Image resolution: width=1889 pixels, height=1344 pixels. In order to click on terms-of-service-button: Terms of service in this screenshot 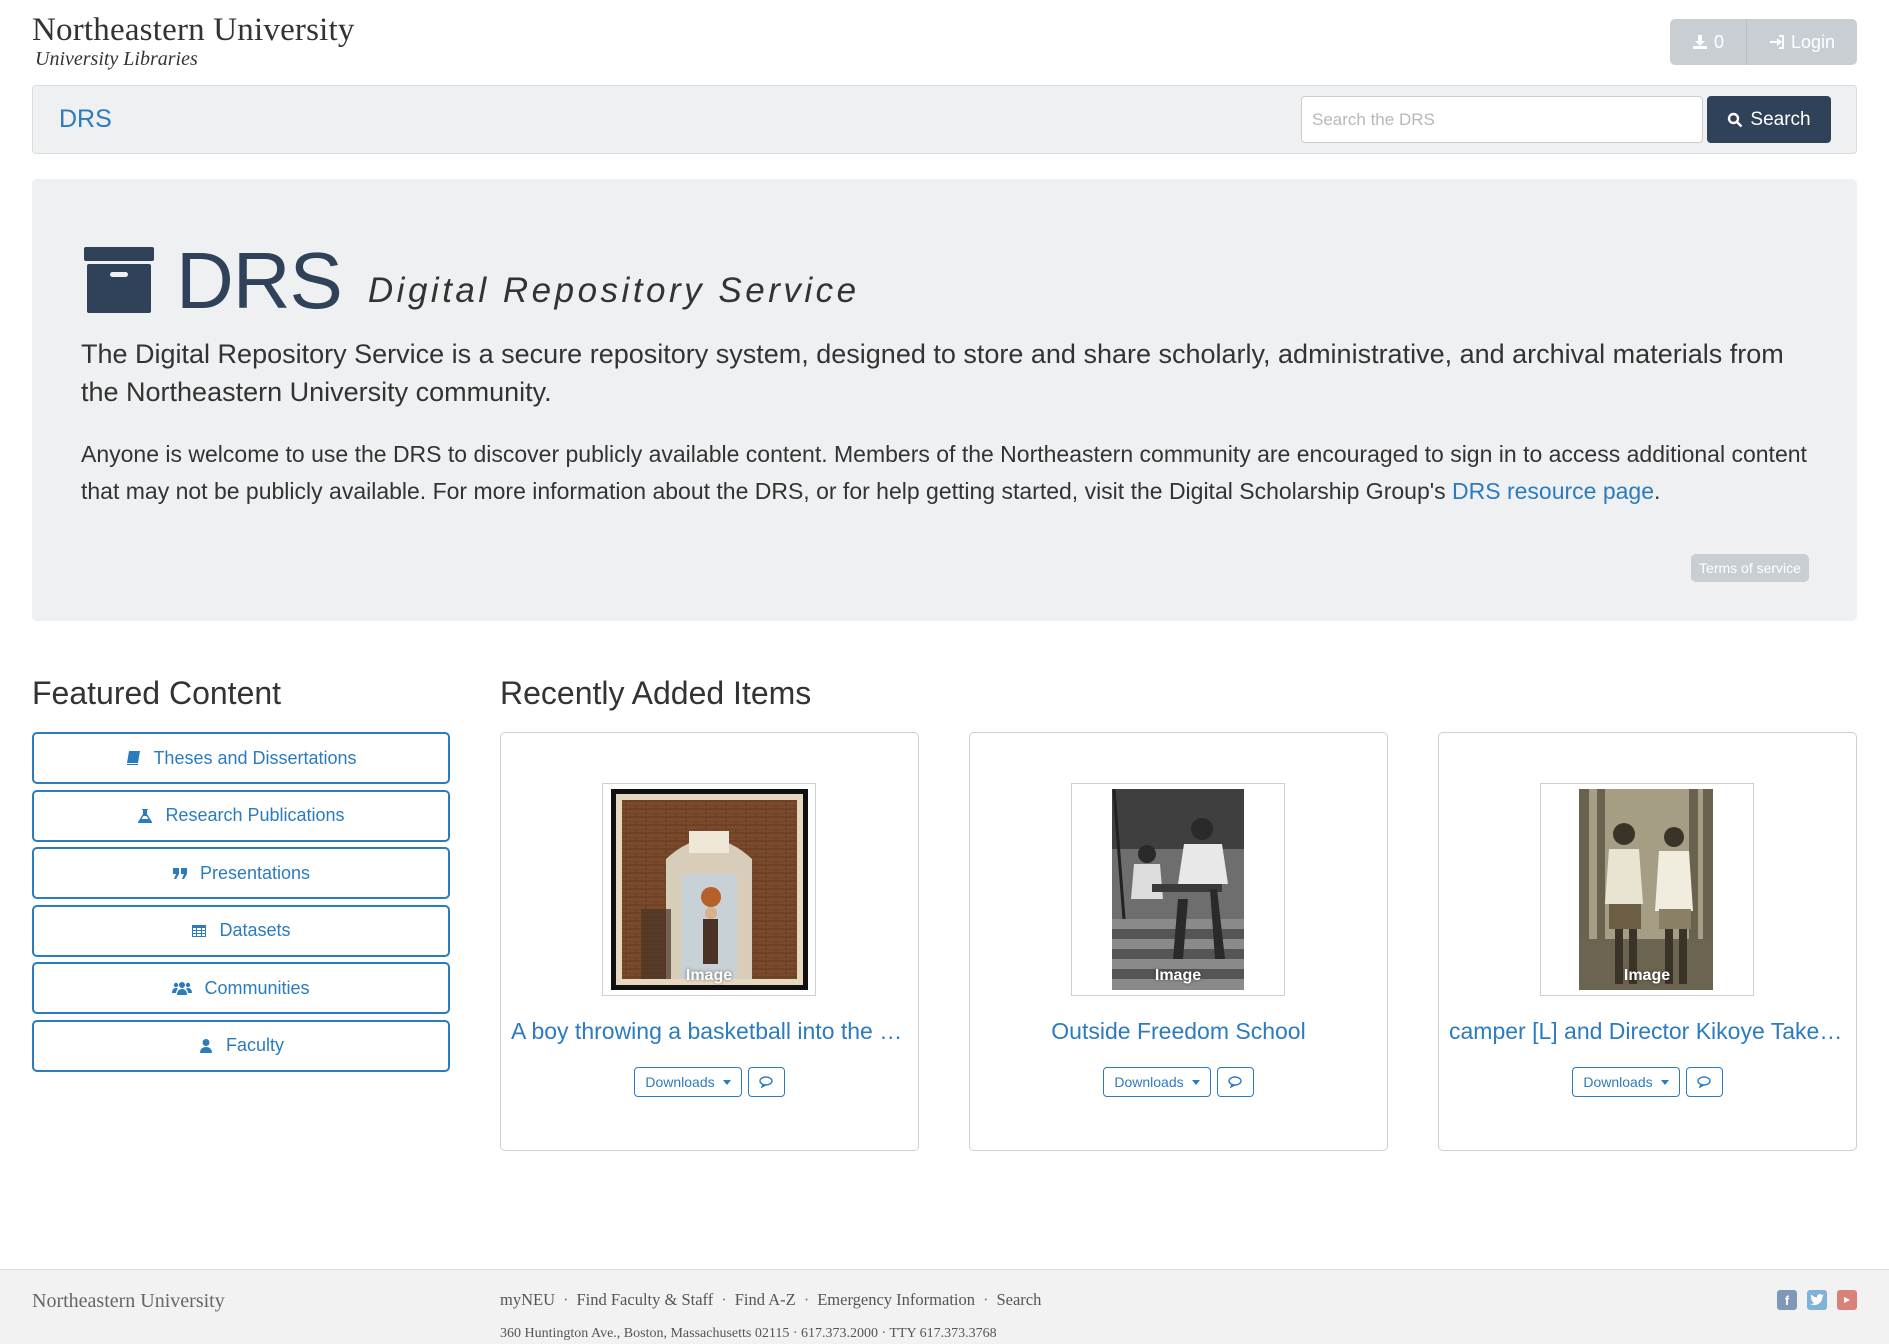, I will do `click(1750, 568)`.